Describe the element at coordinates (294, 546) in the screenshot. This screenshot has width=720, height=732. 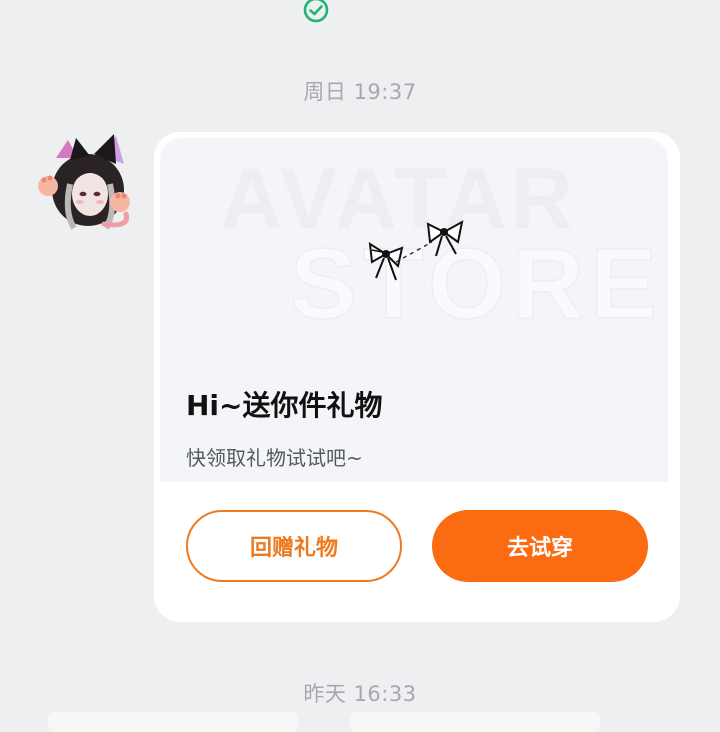
I see `return-gift-button: 回赠礼物` at that location.